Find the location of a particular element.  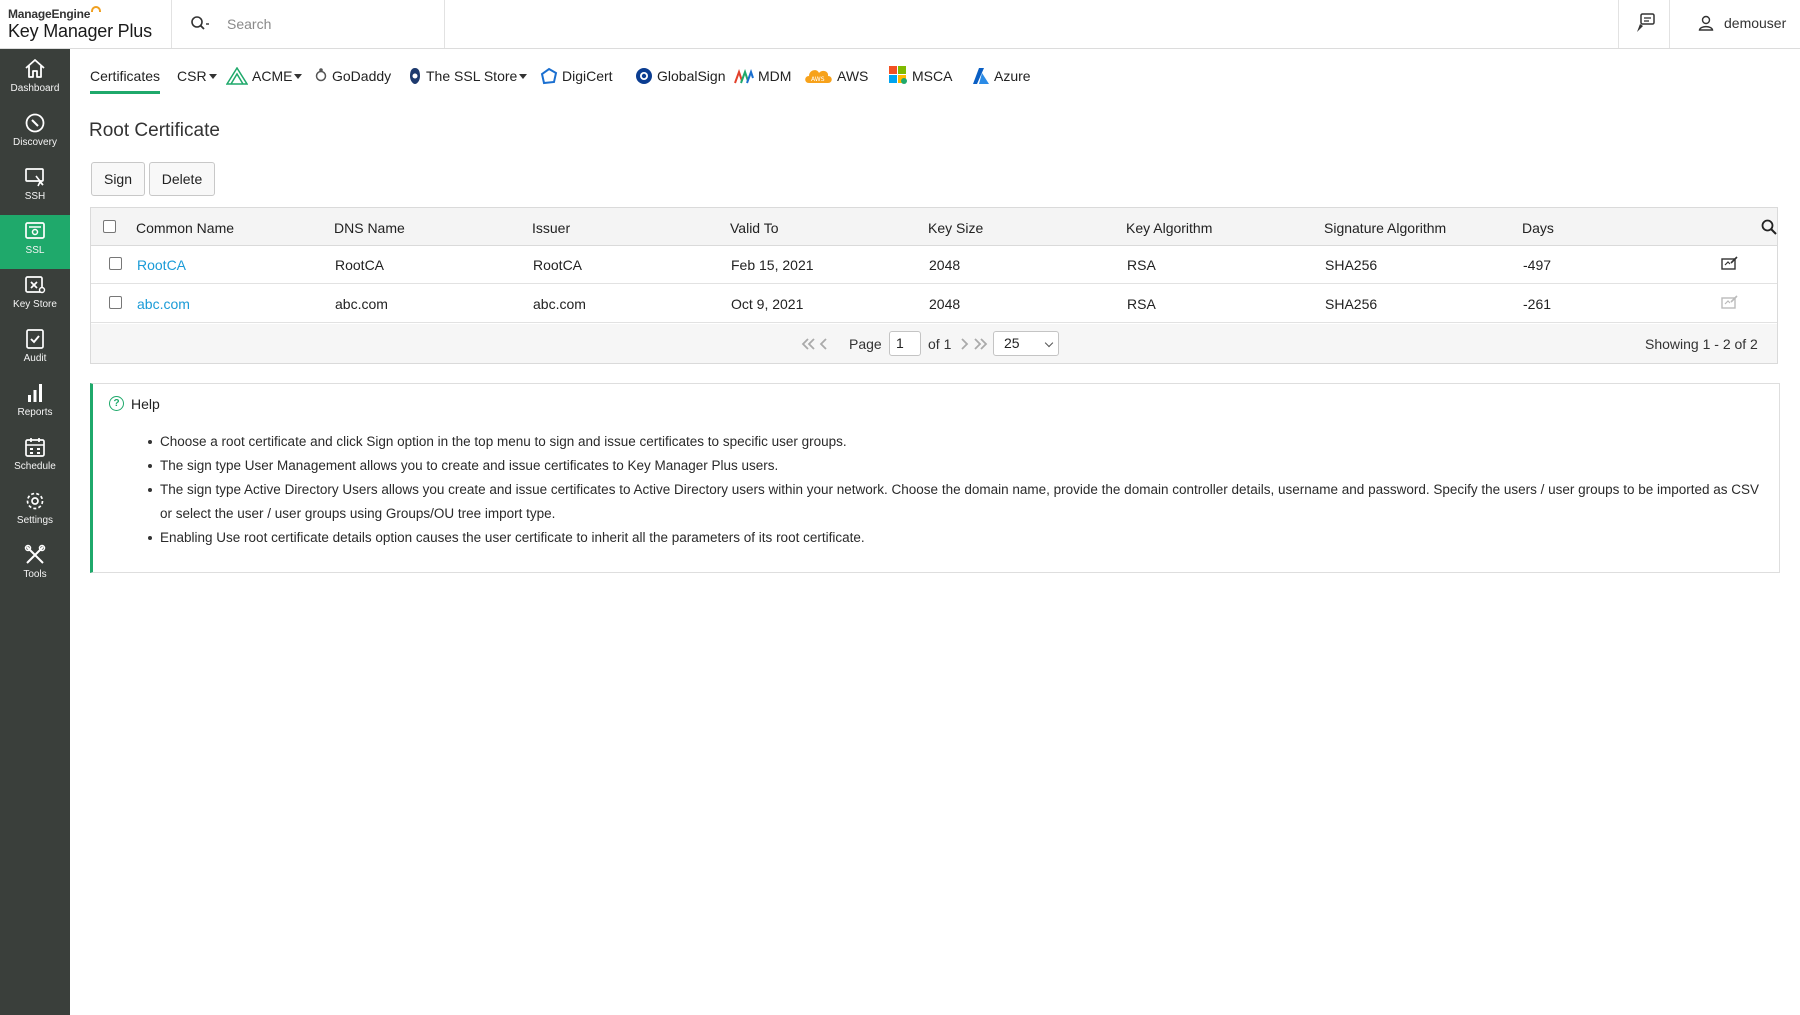

column-header-common-name: Common Name is located at coordinates (185, 228).